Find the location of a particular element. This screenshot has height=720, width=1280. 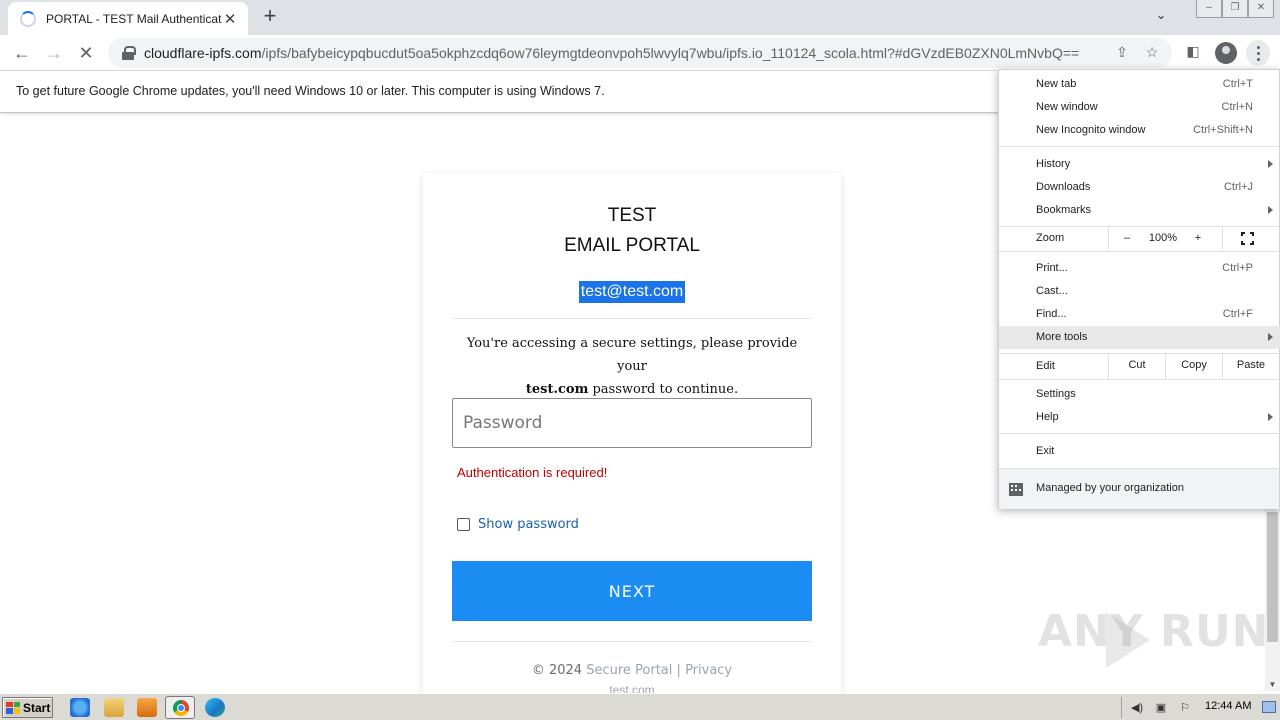

menu-item-history: History is located at coordinates (1139, 164).